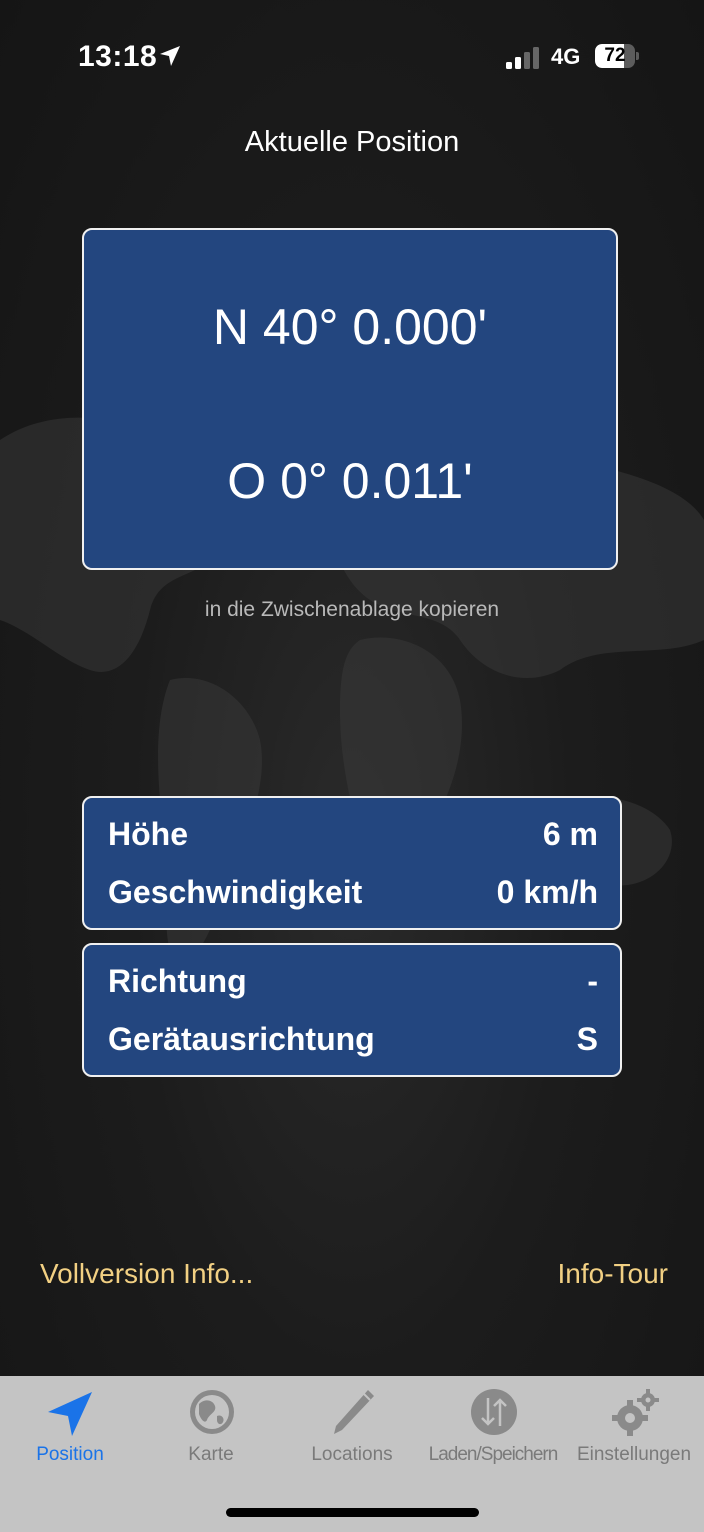 The width and height of the screenshot is (704, 1532). What do you see at coordinates (635, 1412) in the screenshot?
I see `gears-icon` at bounding box center [635, 1412].